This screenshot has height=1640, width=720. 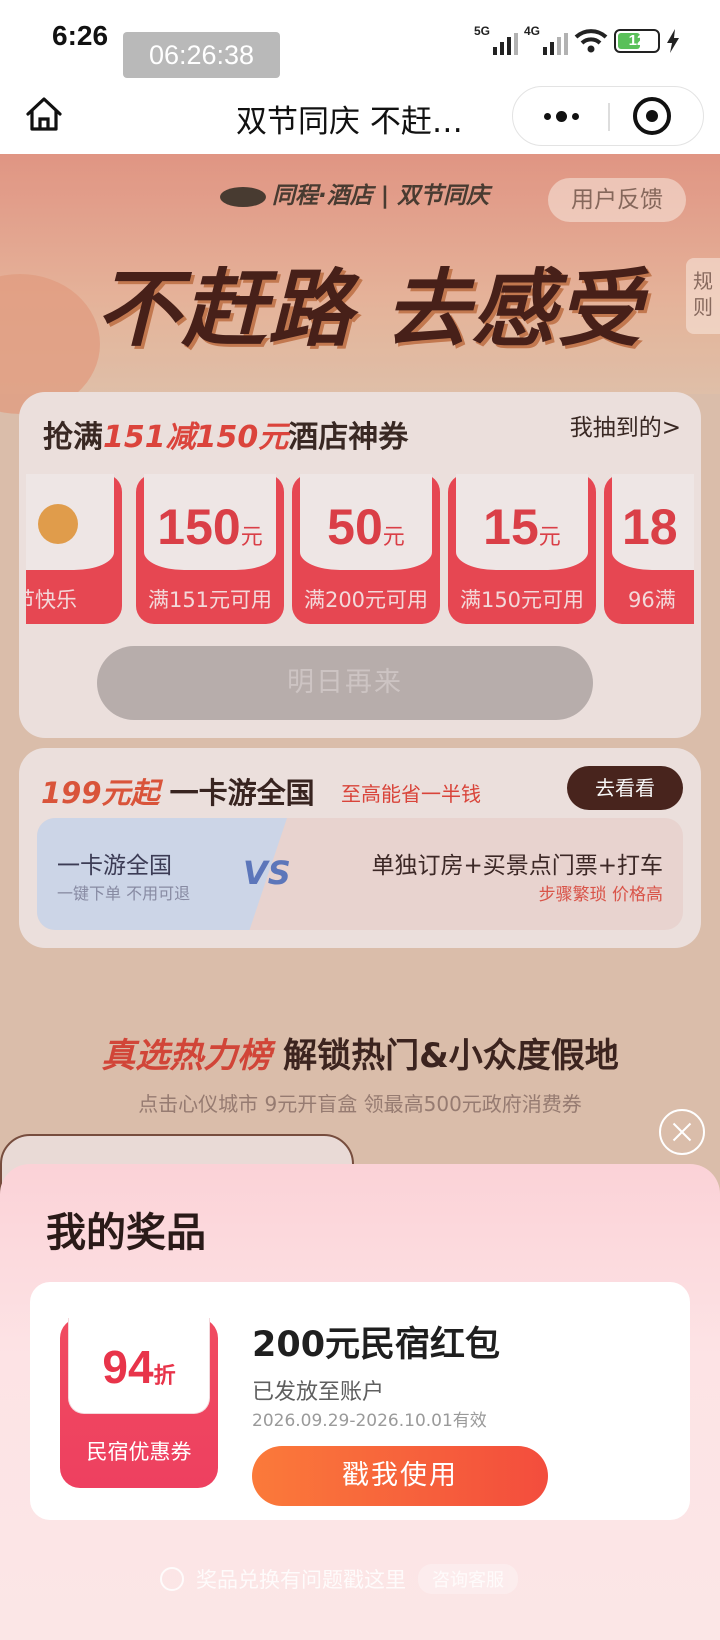 I want to click on status-icons: 5G 4G 12, so click(x=577, y=40).